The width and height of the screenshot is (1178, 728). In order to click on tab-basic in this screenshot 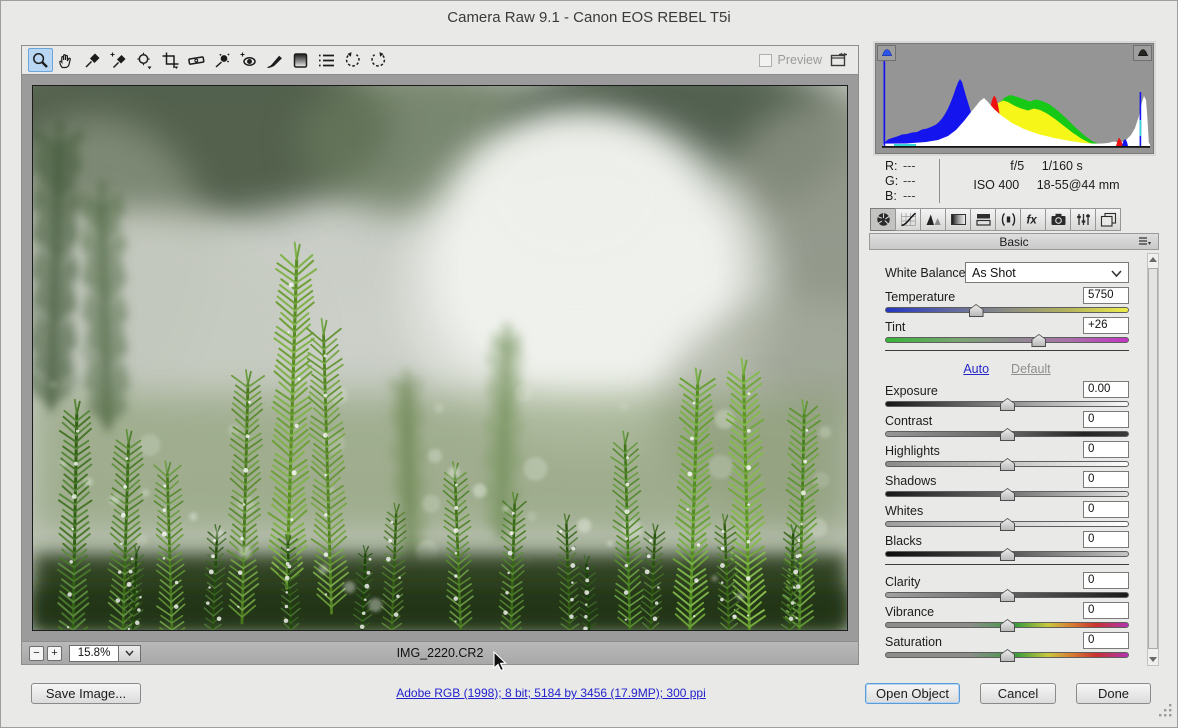, I will do `click(883, 219)`.